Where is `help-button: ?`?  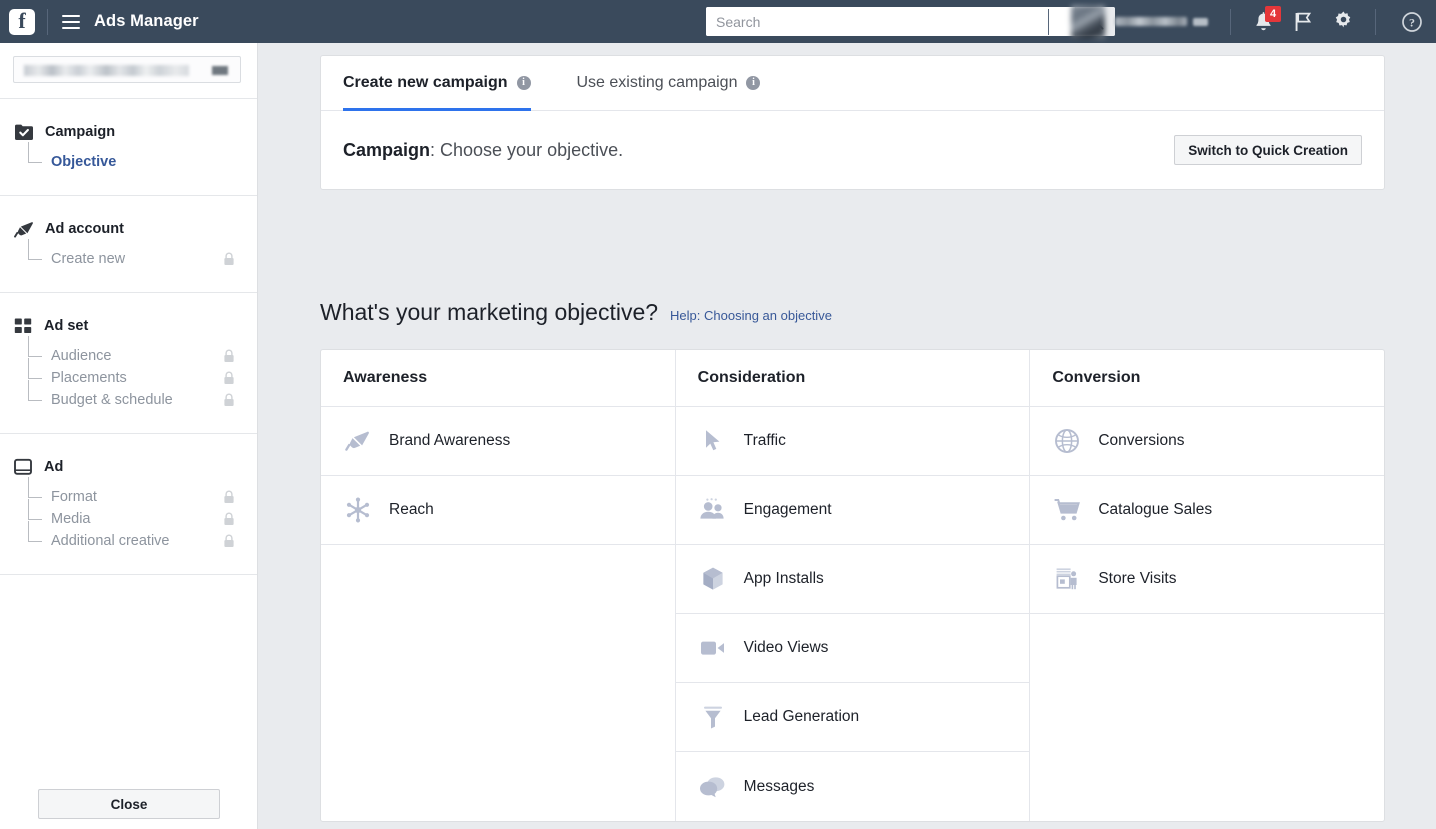 help-button: ? is located at coordinates (1412, 21).